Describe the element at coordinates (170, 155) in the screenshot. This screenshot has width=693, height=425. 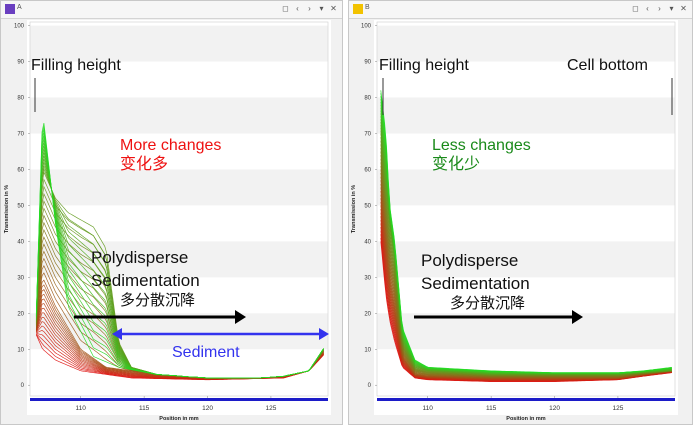
I see `panel-a-more-changes-label: More changes 变化多` at that location.